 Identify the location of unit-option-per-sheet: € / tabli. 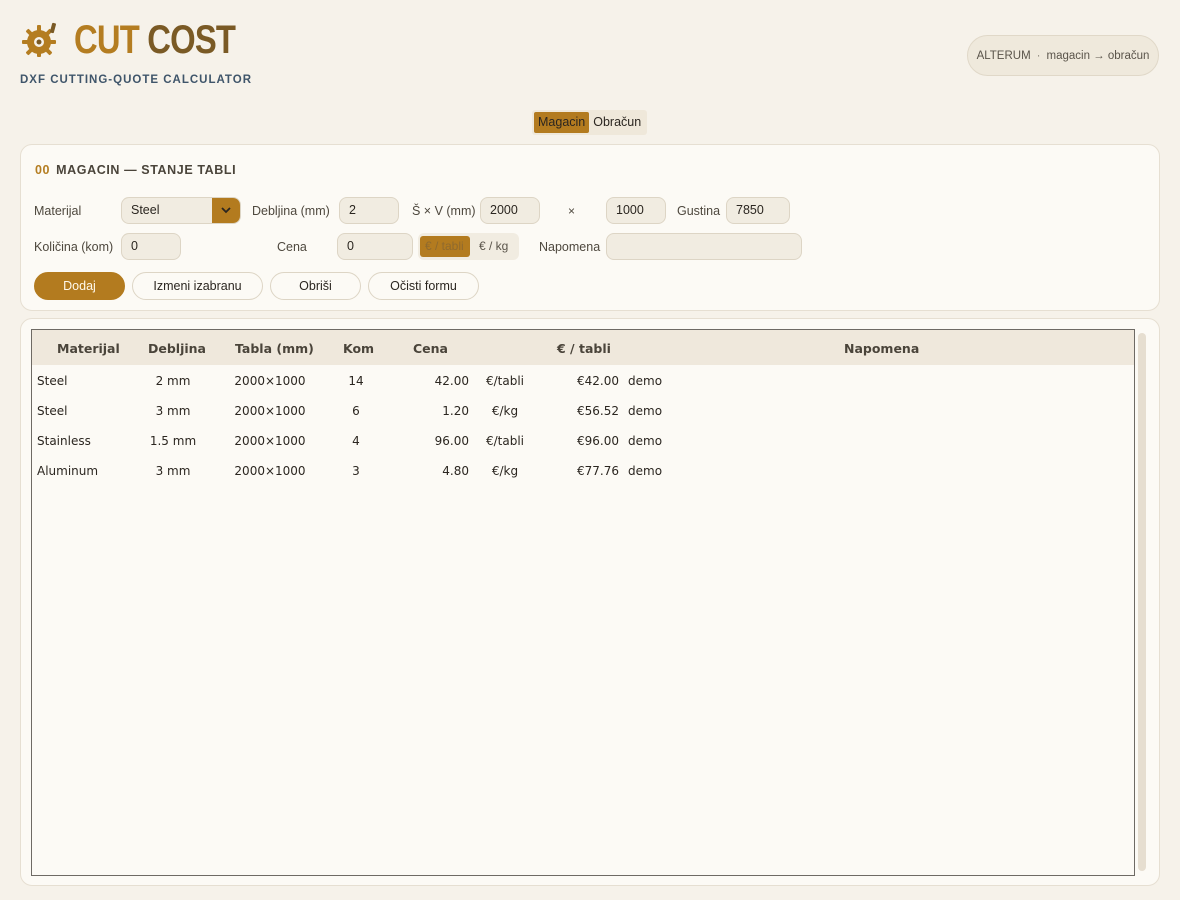
(445, 246).